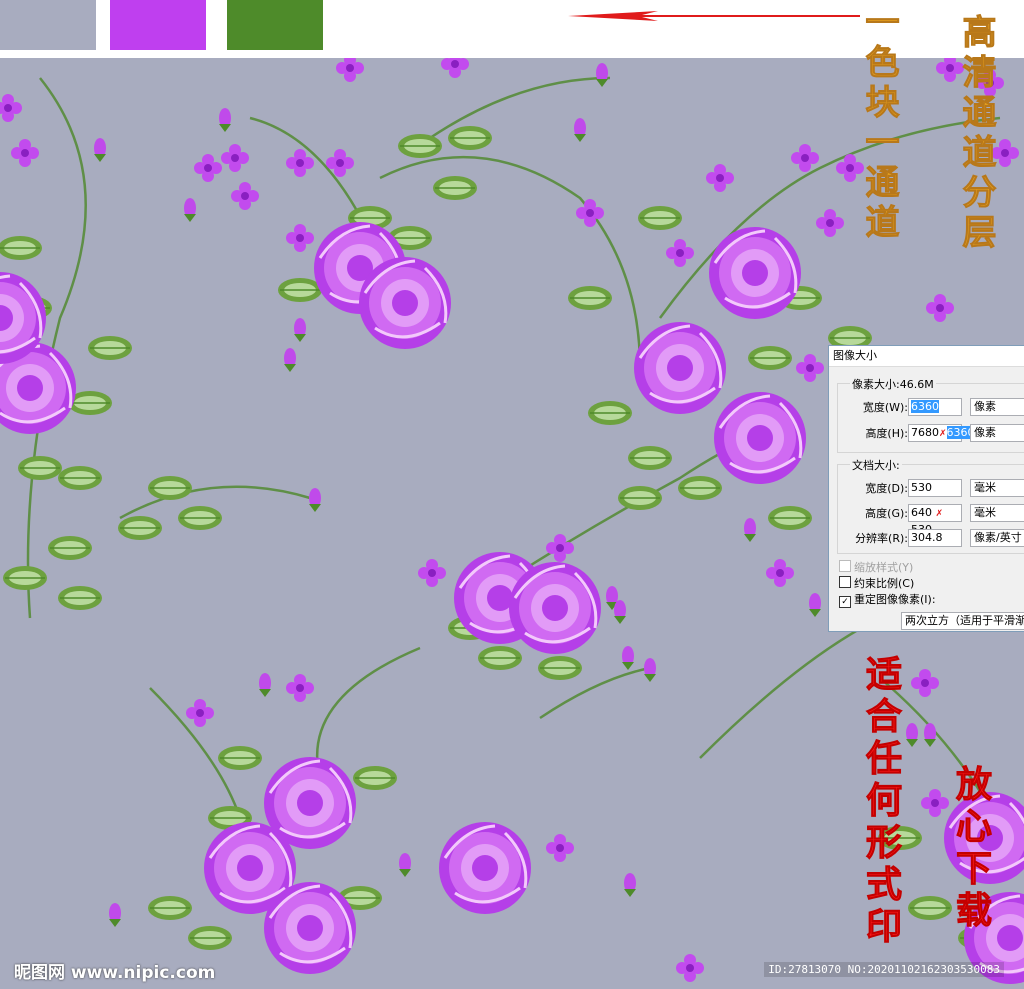 This screenshot has width=1024, height=989. I want to click on channel-note-text: 一色块一通道, so click(879, 124).